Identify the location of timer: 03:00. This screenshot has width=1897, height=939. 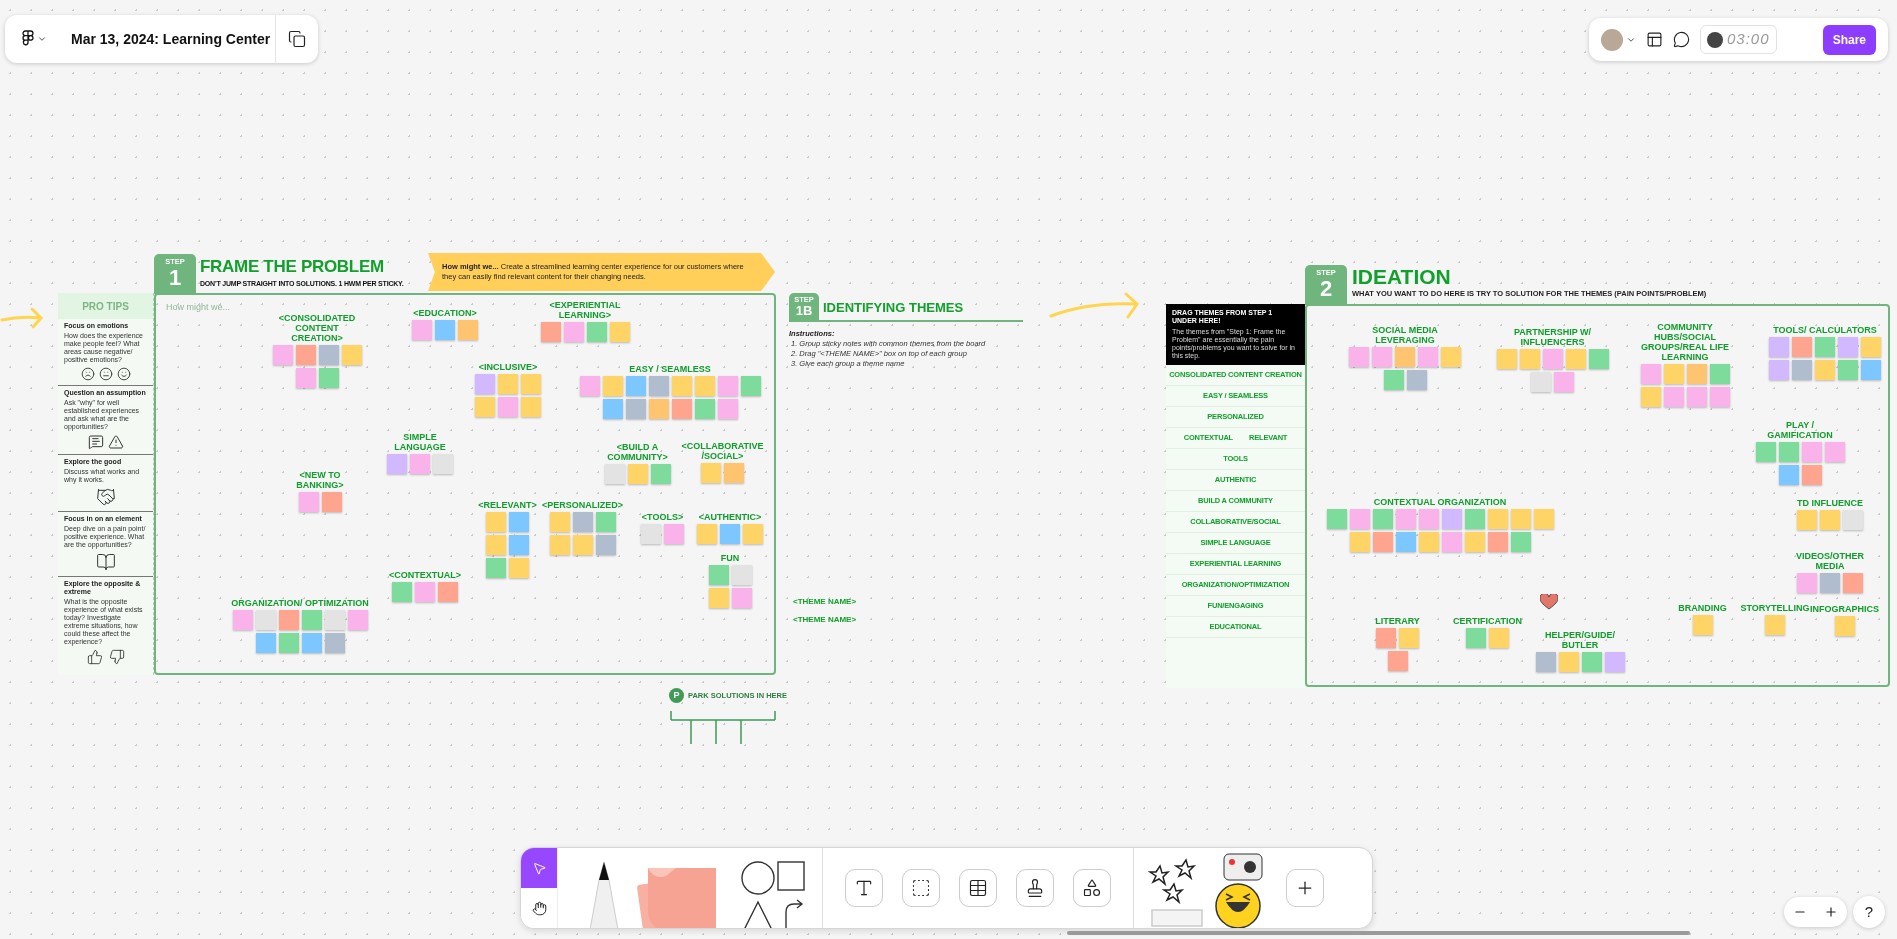
(1738, 39).